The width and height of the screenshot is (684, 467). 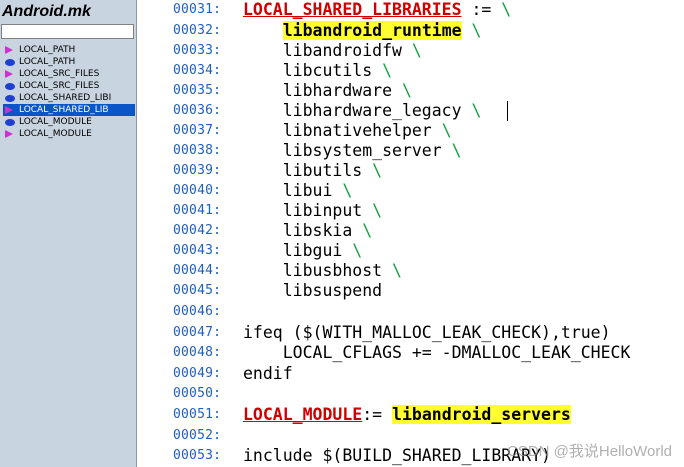 What do you see at coordinates (197, 250) in the screenshot?
I see `line-number: 00043:` at bounding box center [197, 250].